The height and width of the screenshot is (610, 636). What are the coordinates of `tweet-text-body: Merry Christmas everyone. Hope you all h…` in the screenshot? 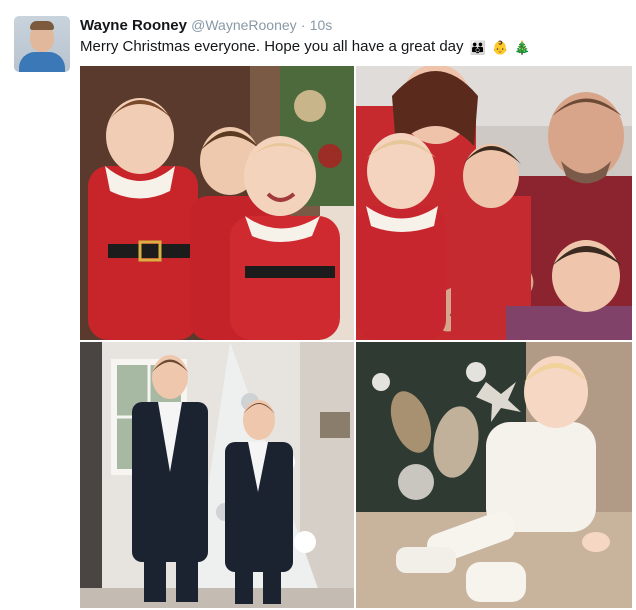 It's located at (272, 46).